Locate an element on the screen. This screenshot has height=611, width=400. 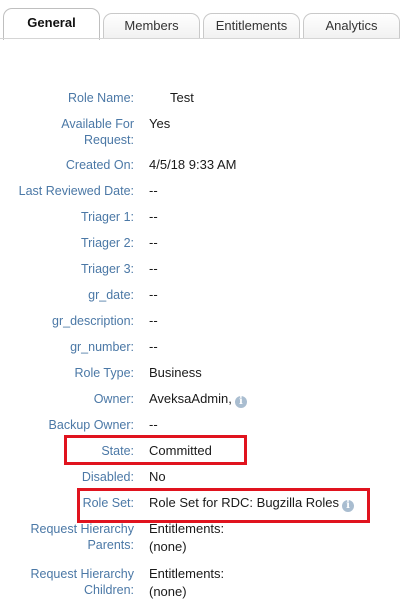
field-value: Yes is located at coordinates (160, 123).